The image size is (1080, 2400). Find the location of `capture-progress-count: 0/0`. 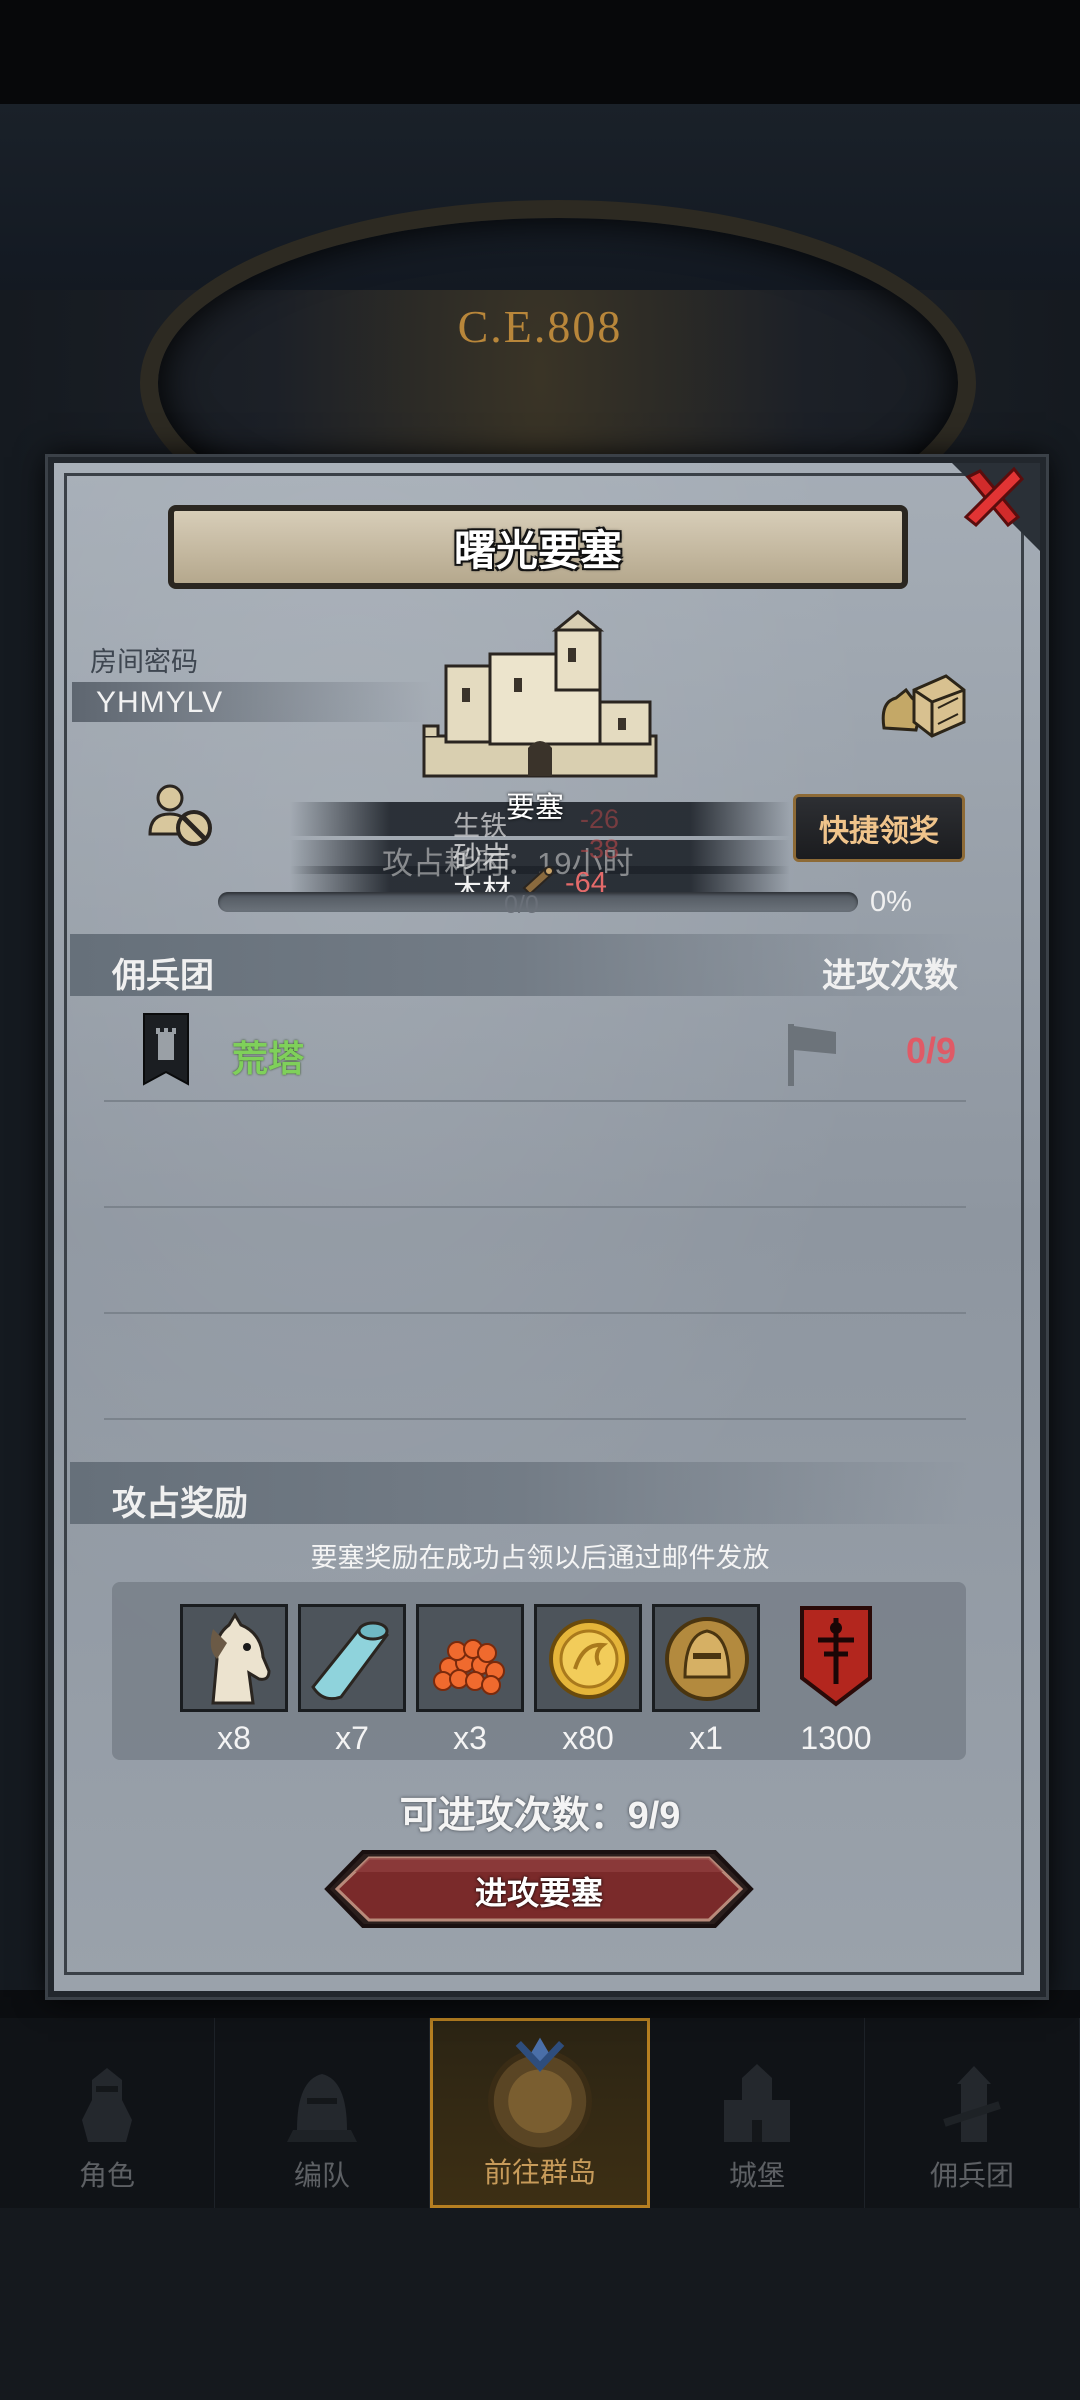

capture-progress-count: 0/0 is located at coordinates (521, 905).